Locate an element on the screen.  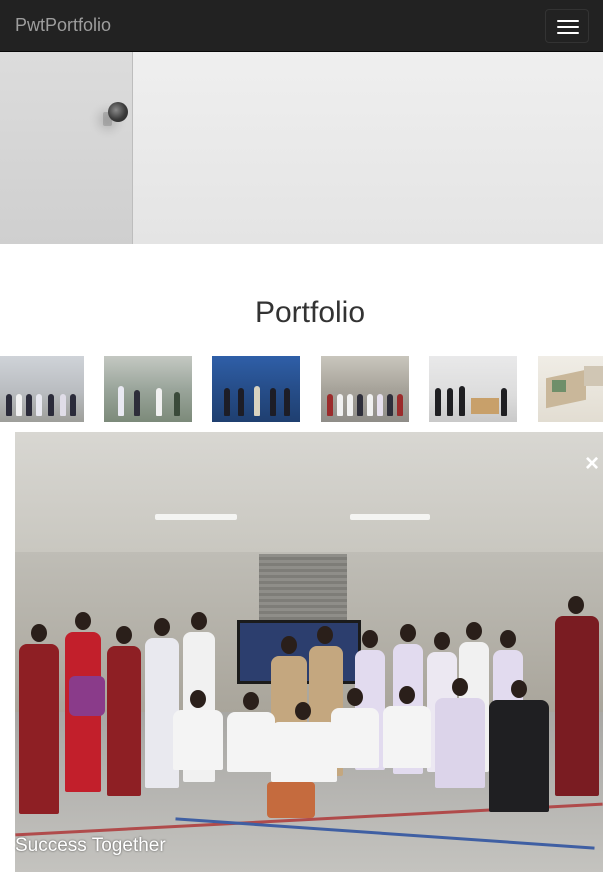
navbar: PwtPortfolio is located at coordinates (301, 26).